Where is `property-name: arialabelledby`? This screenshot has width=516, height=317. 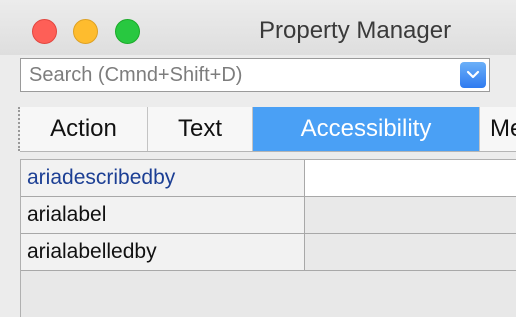
property-name: arialabelledby is located at coordinates (163, 252).